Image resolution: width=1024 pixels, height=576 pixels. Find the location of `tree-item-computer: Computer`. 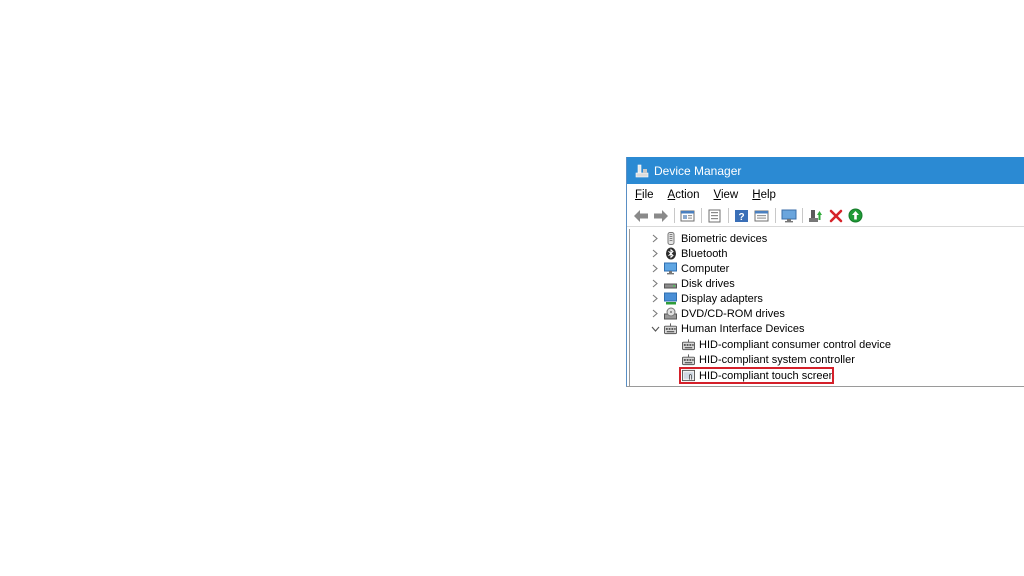

tree-item-computer: Computer is located at coordinates (689, 268).